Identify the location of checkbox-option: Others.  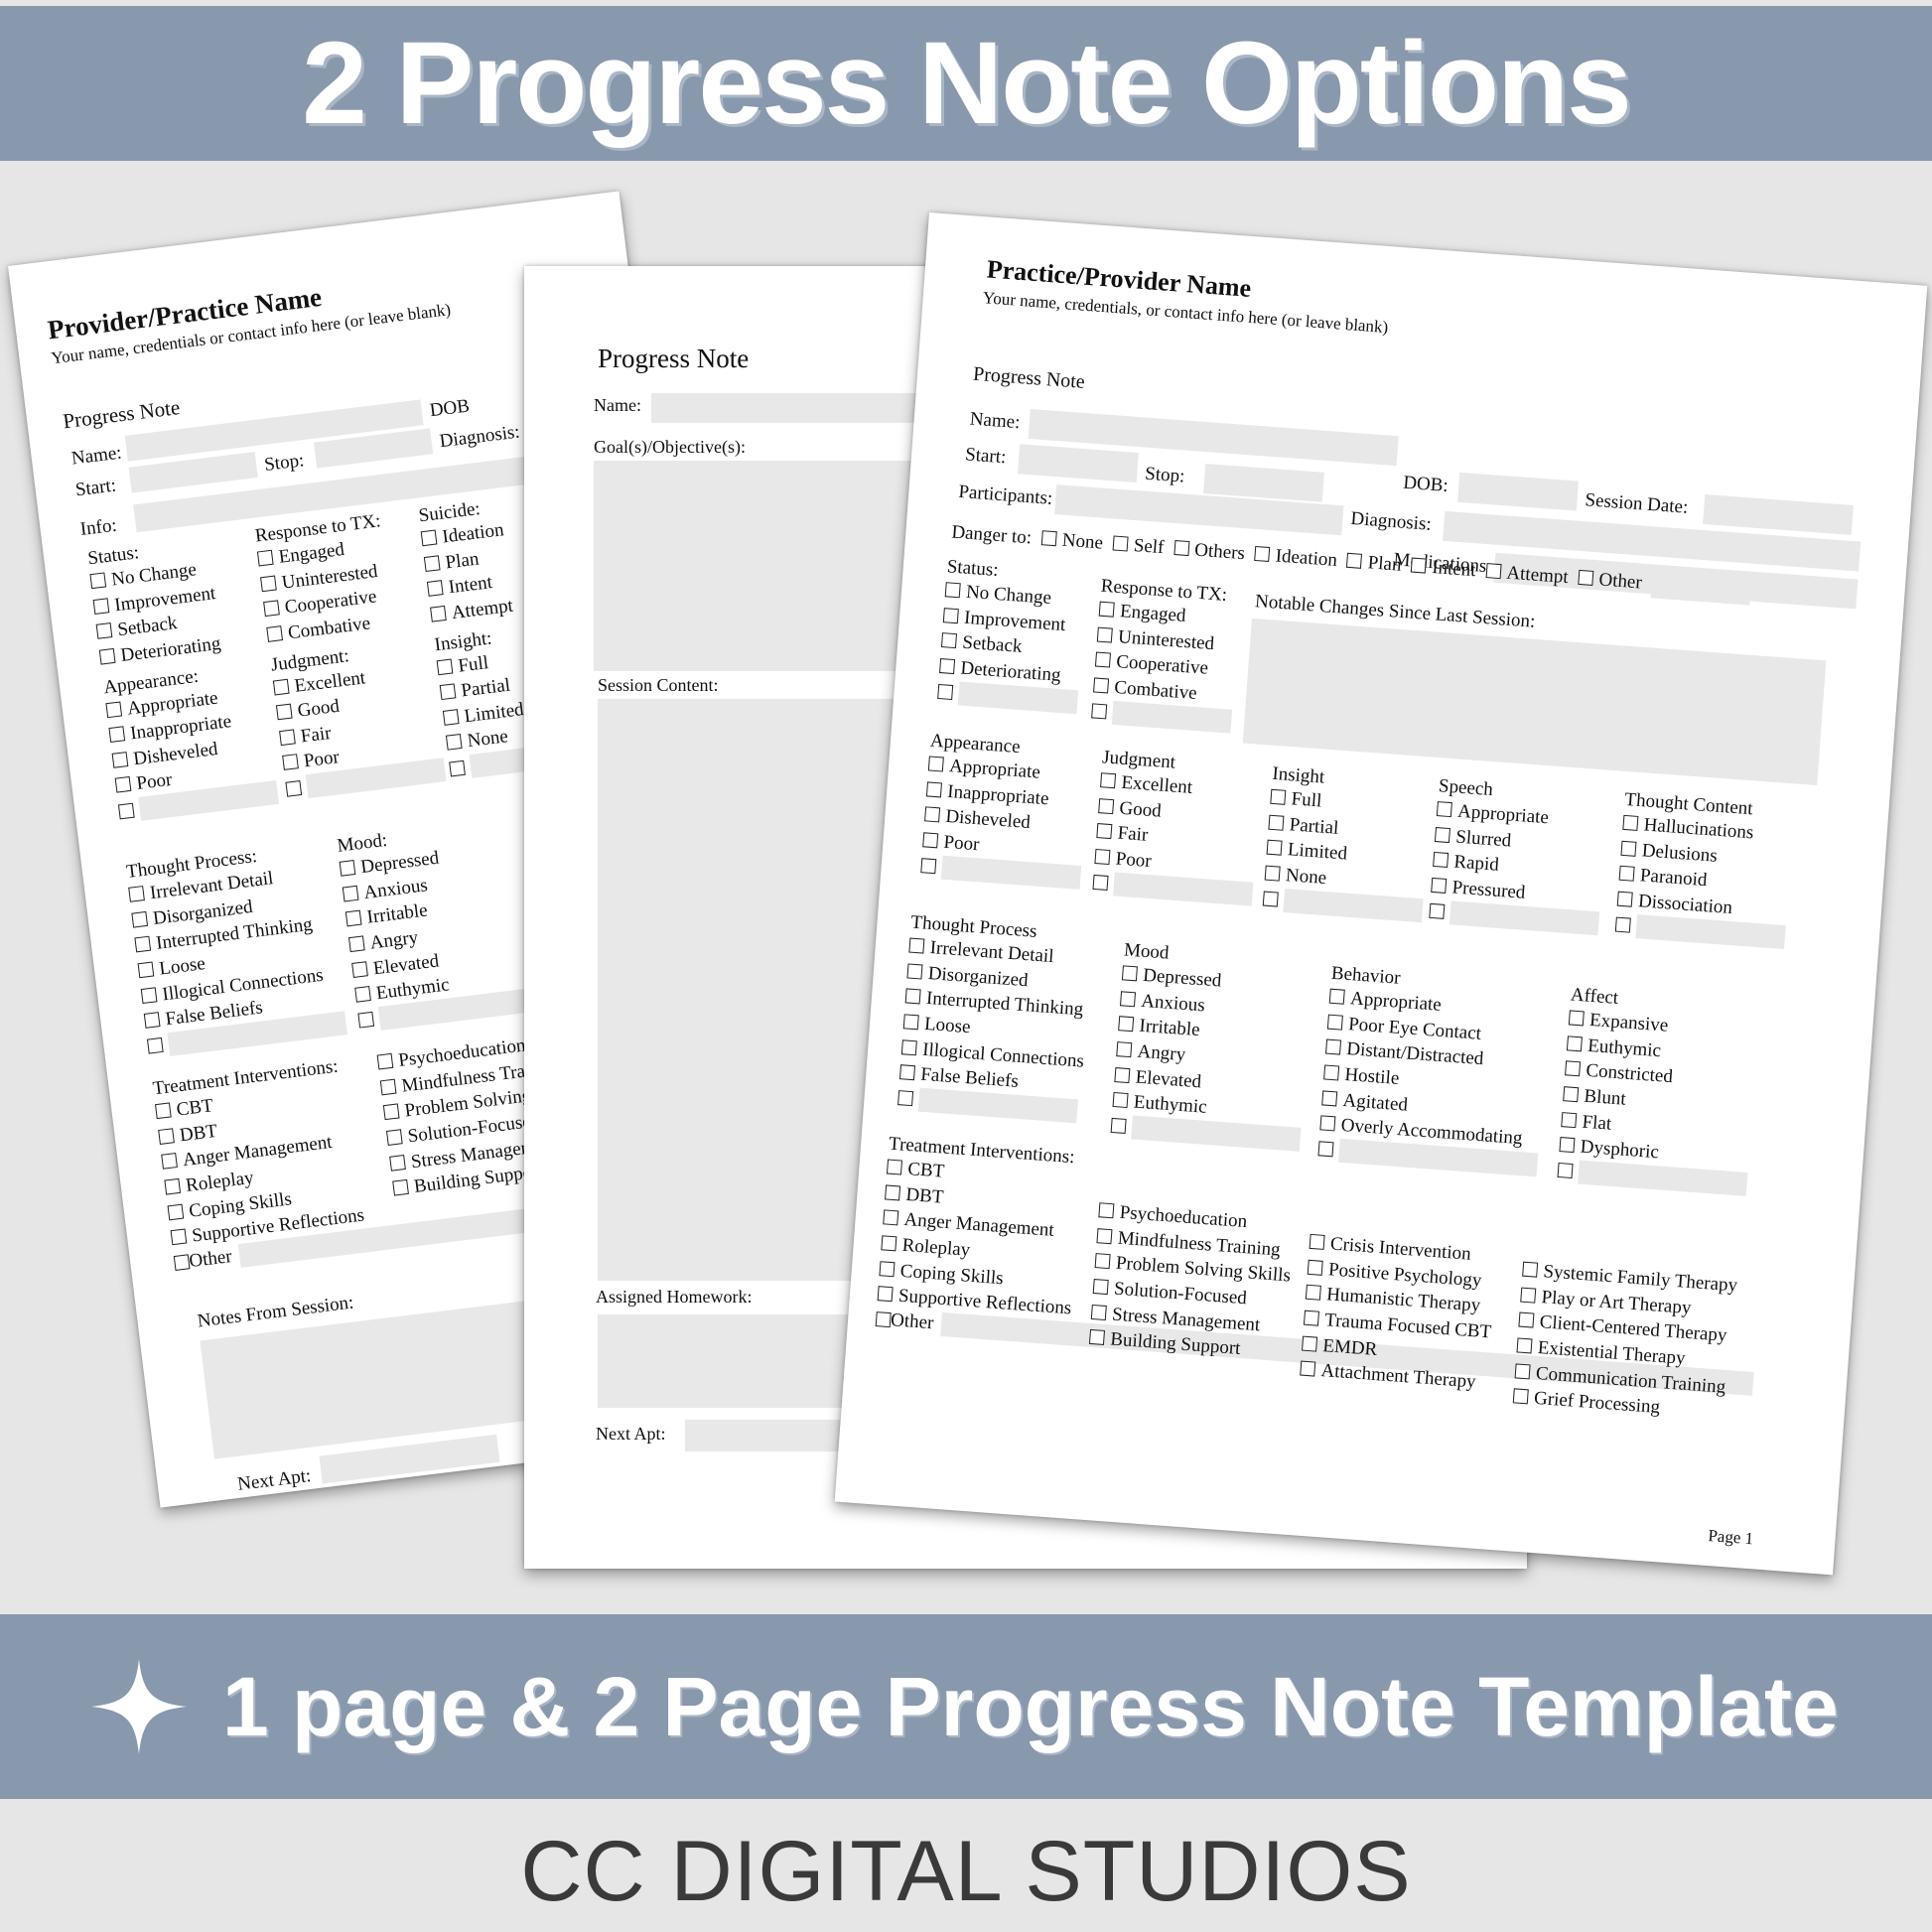
(1209, 552).